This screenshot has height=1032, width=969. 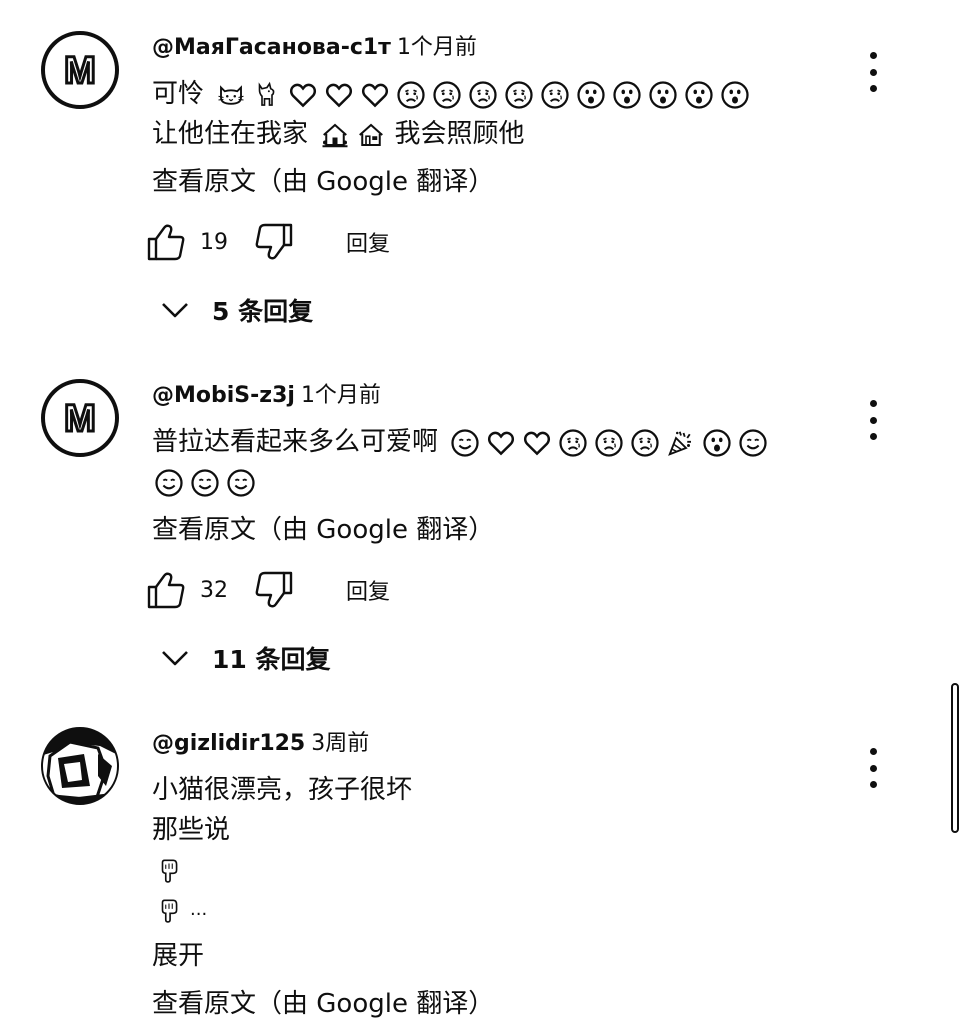 I want to click on comment-time: 3周前, so click(x=340, y=743).